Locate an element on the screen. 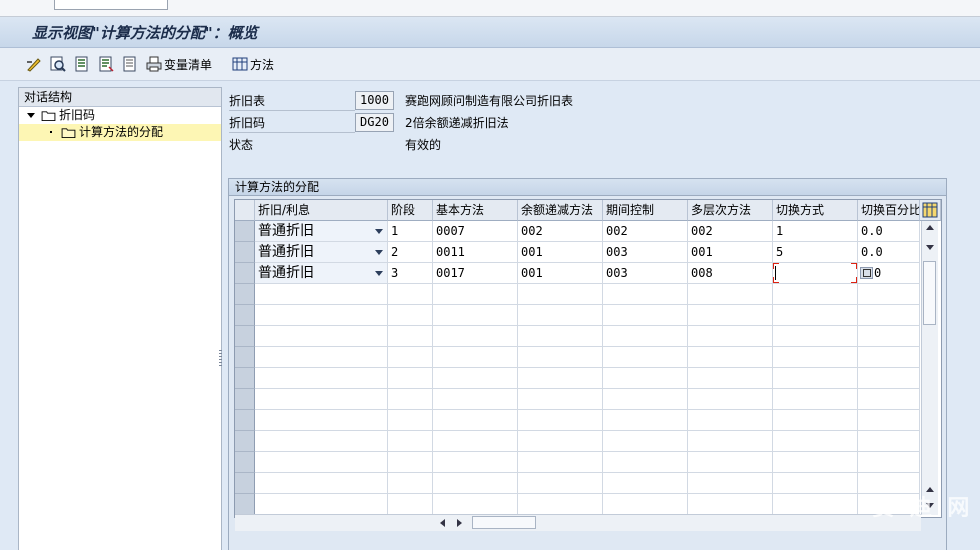 The width and height of the screenshot is (980, 550). table-cell: 0017 is located at coordinates (475, 273).